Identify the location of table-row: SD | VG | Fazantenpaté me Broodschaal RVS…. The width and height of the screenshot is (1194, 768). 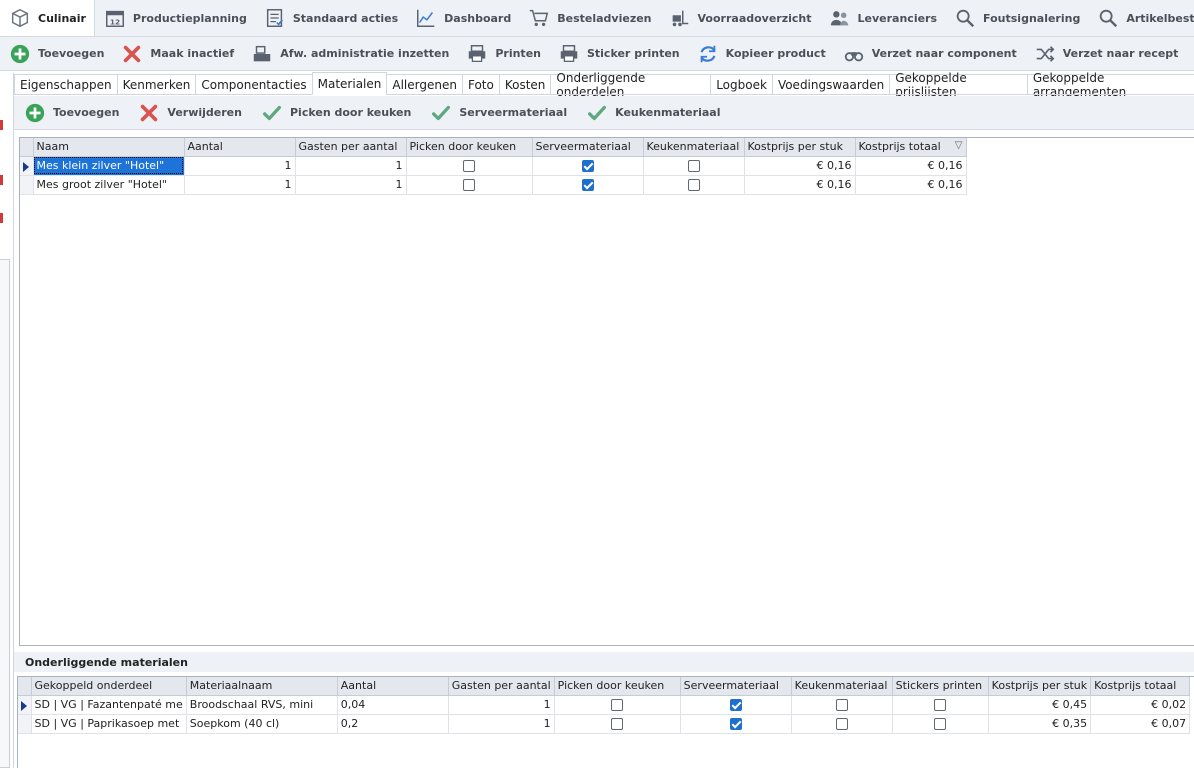
(604, 705).